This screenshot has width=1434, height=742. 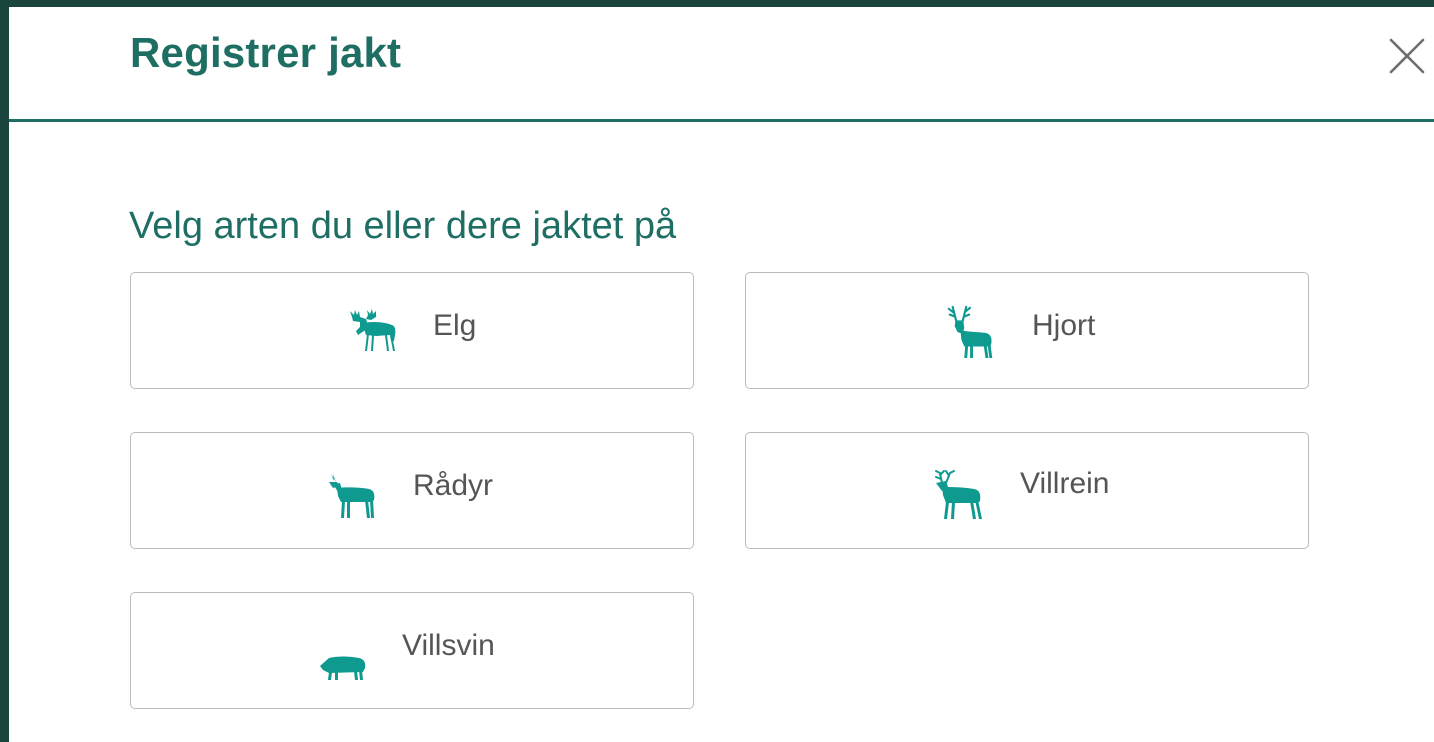 What do you see at coordinates (1064, 325) in the screenshot?
I see `species-label: Hjort` at bounding box center [1064, 325].